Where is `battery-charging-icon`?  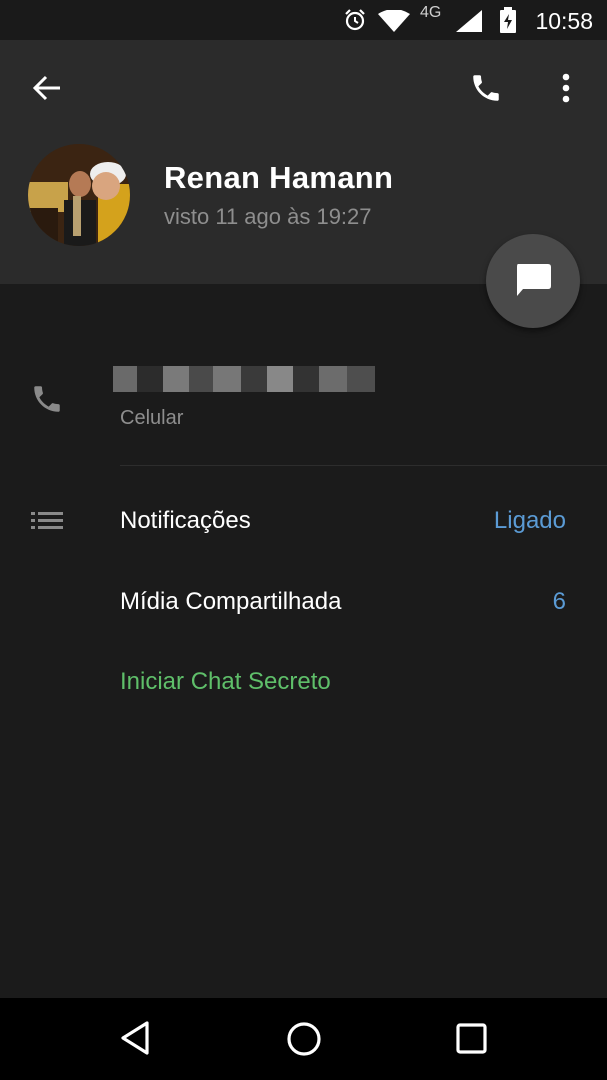 battery-charging-icon is located at coordinates (508, 22).